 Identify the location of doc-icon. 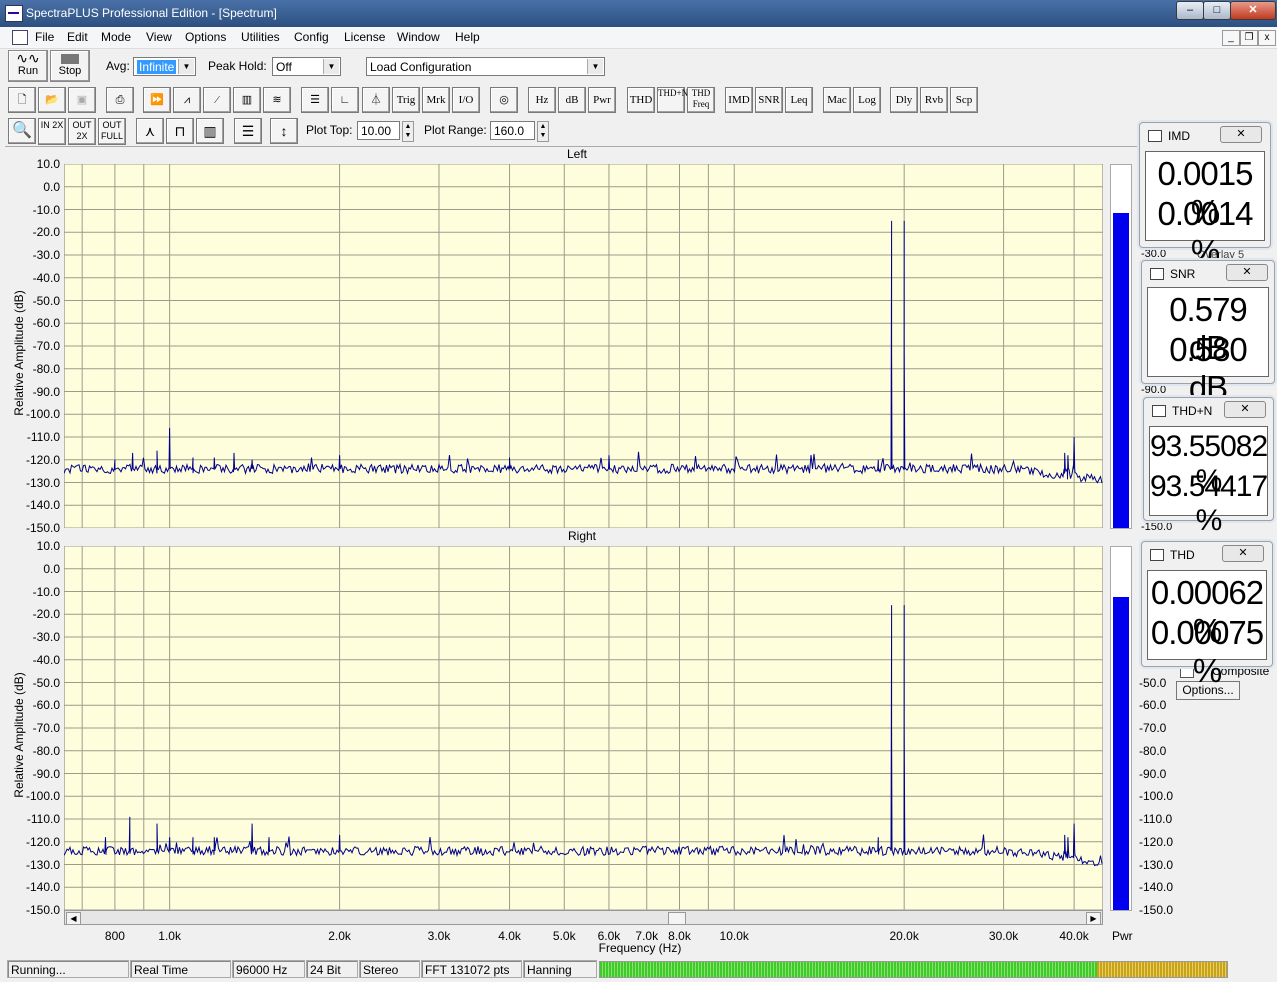
(20, 37).